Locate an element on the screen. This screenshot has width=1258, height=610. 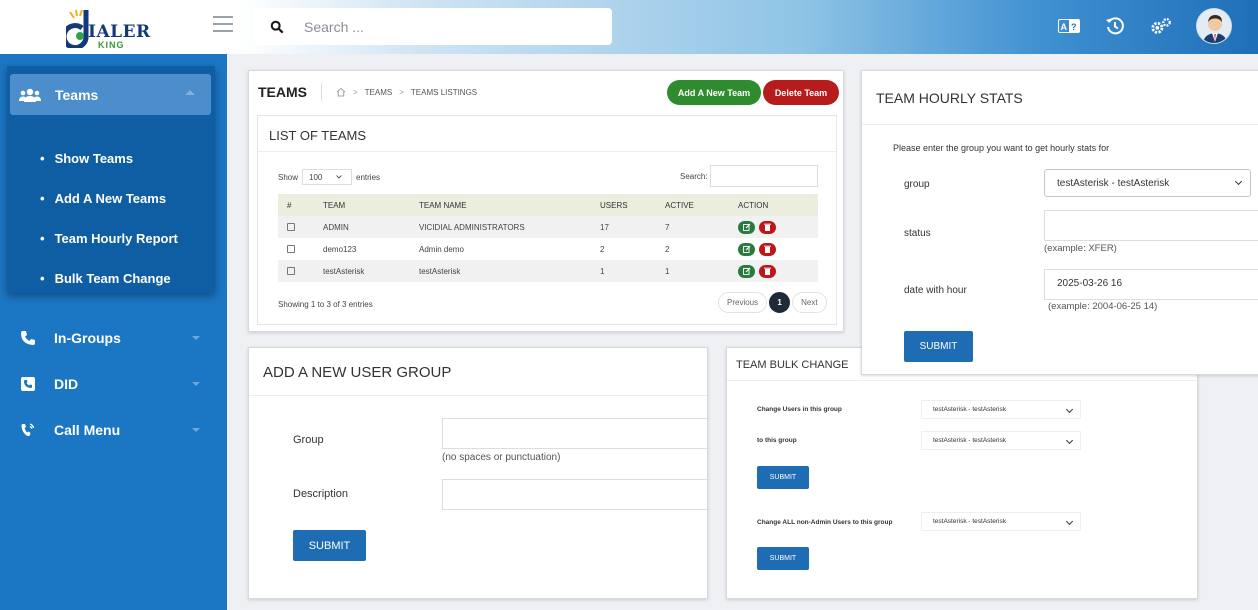
group-label: group is located at coordinates (917, 184).